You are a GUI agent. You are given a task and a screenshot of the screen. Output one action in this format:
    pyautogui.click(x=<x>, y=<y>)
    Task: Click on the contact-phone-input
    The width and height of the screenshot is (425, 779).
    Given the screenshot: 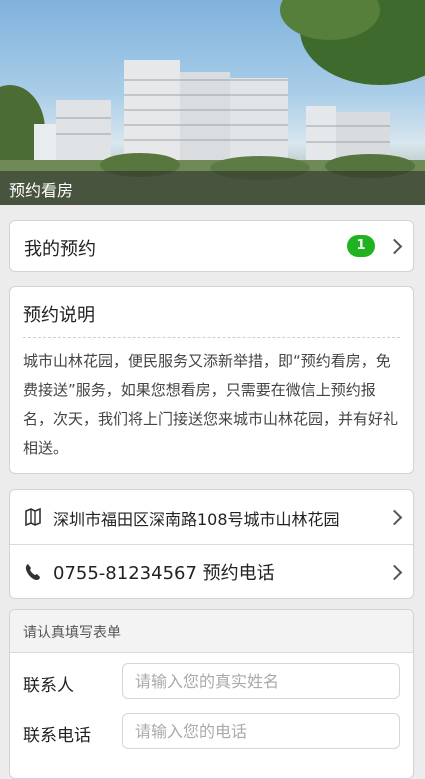 What is the action you would take?
    pyautogui.click(x=261, y=731)
    